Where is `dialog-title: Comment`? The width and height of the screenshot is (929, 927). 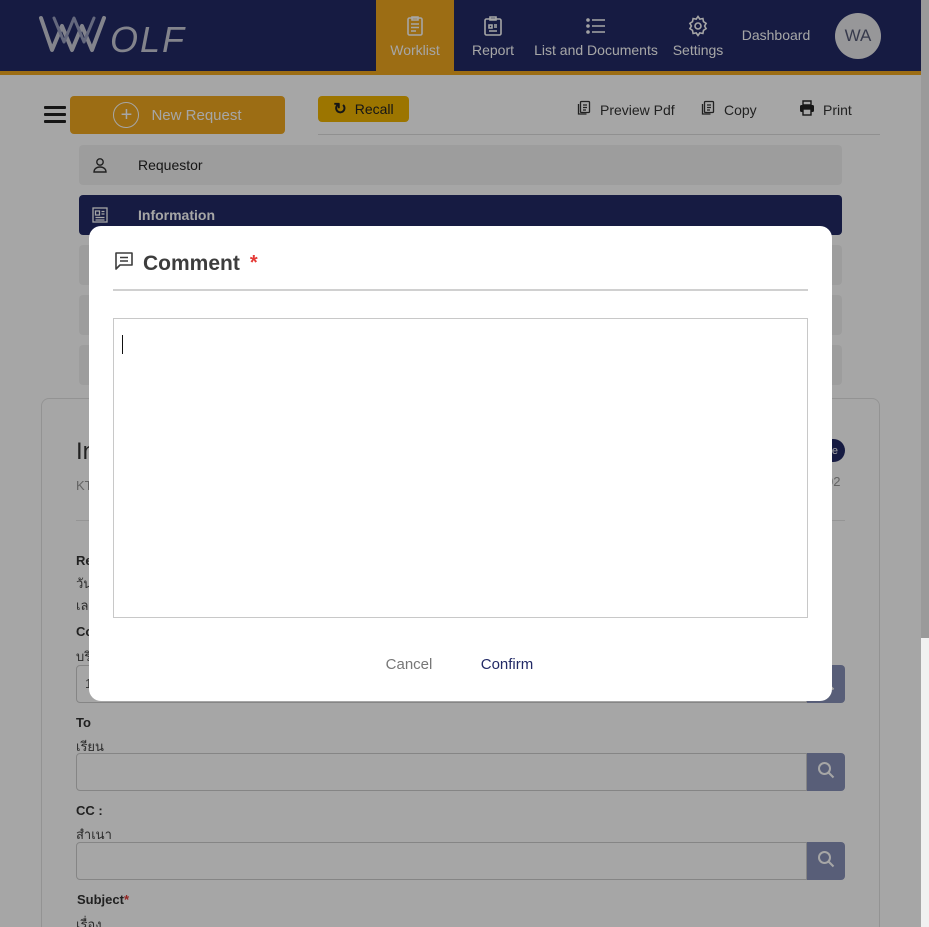
dialog-title: Comment is located at coordinates (191, 263).